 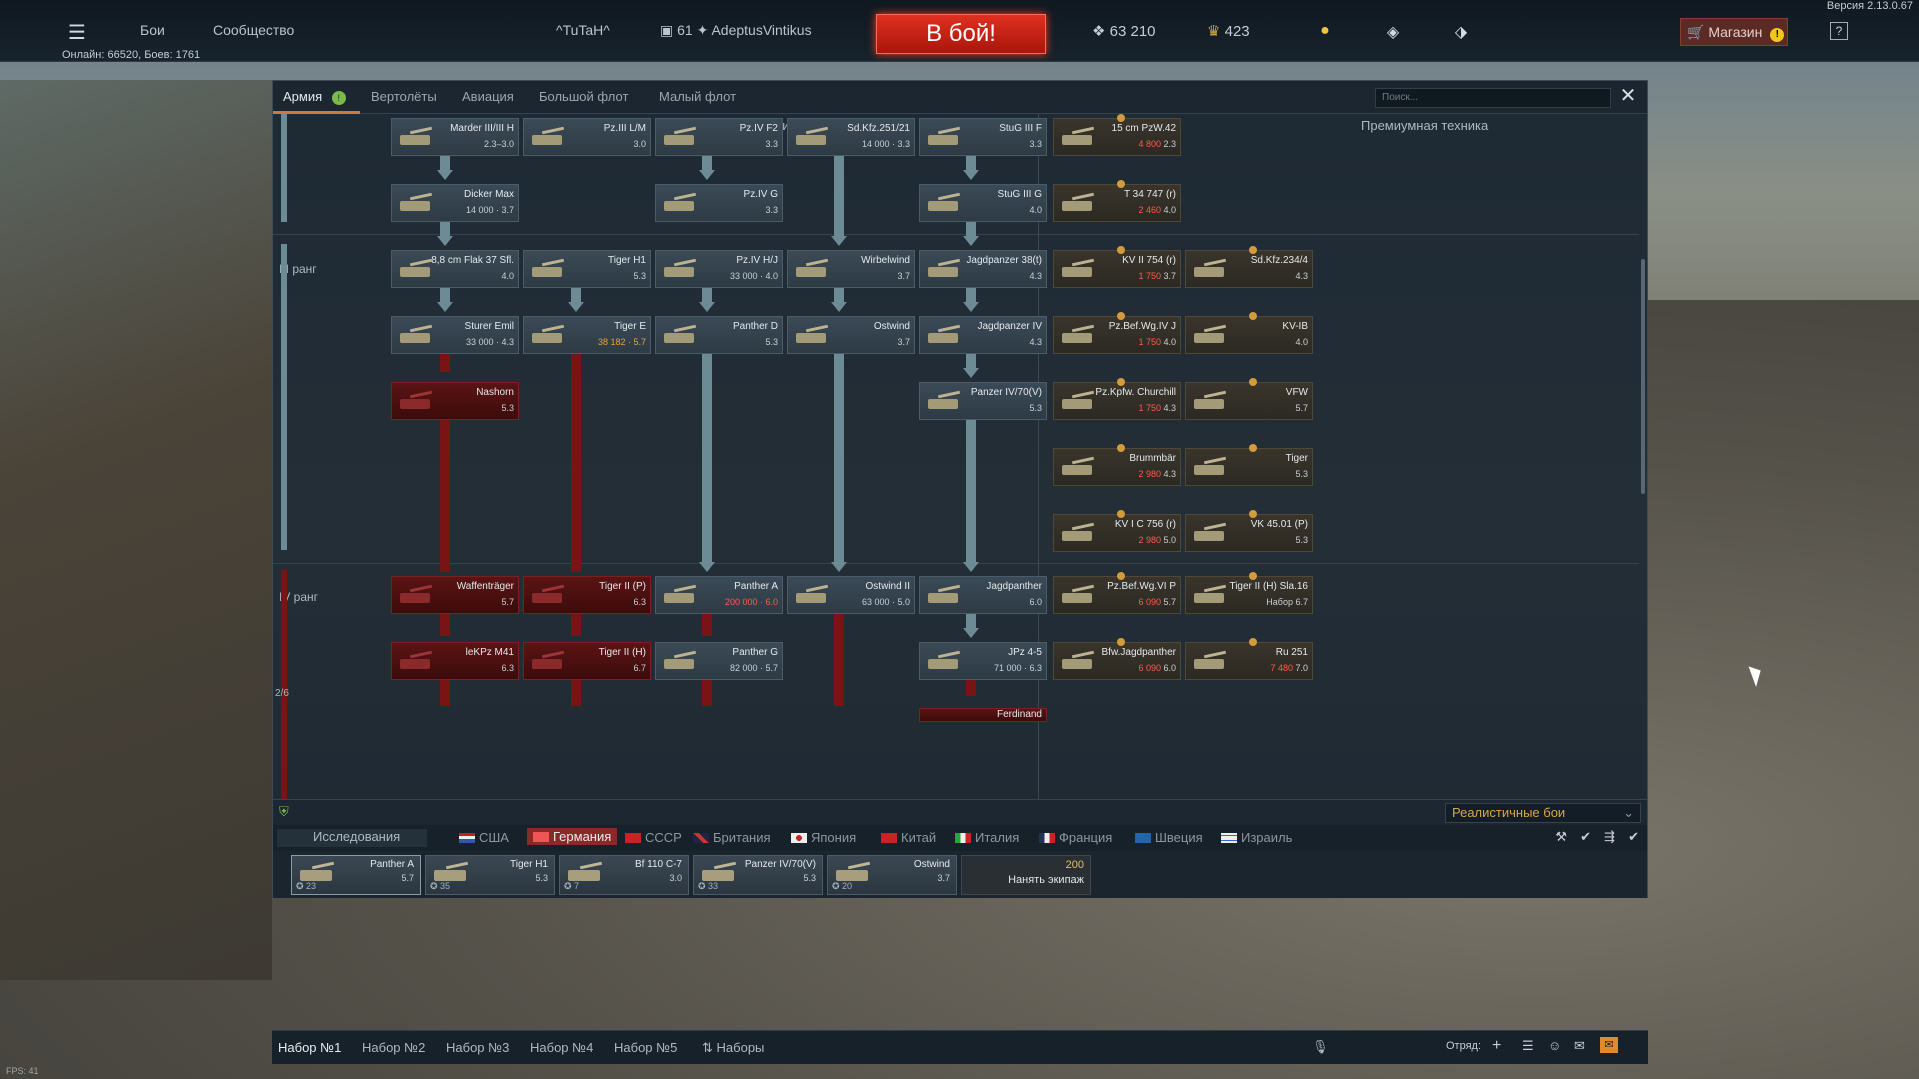 I want to click on vehicle-card-locked: Ferdinand, so click(x=983, y=715).